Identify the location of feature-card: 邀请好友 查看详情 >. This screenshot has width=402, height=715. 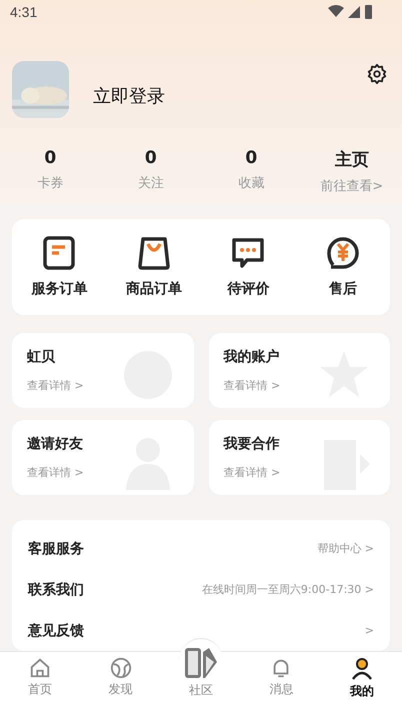
(103, 457).